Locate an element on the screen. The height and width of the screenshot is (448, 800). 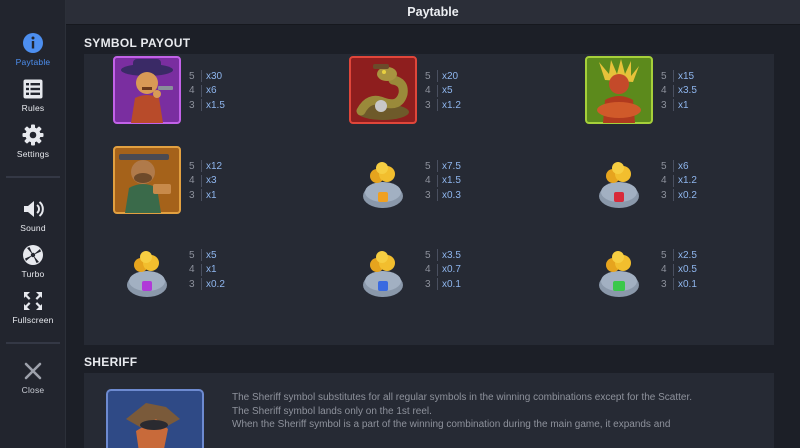
payout-value: x0.1 is located at coordinates (451, 284).